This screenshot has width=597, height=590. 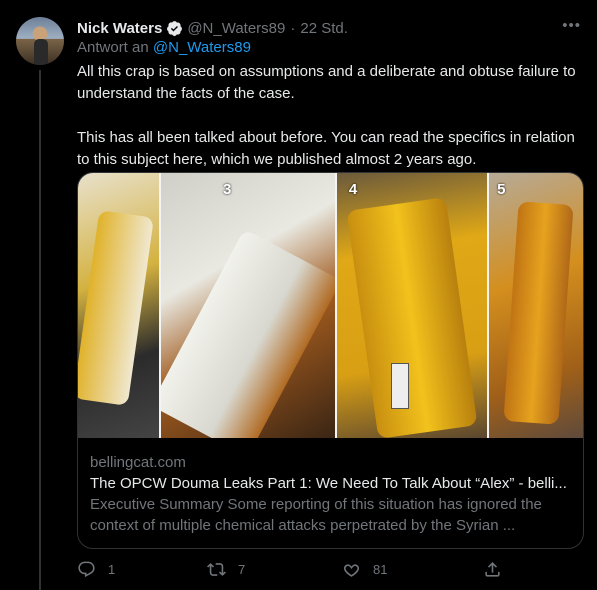 I want to click on photo-number-4: 4, so click(x=353, y=189).